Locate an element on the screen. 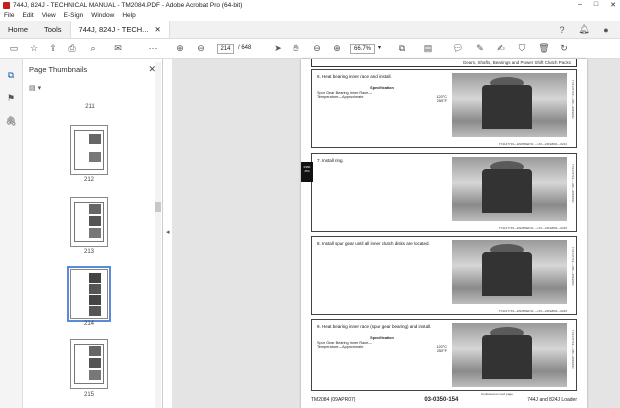 Image resolution: width=620 pixels, height=408 pixels. thumbnail-label-211: 211 is located at coordinates (90, 107).